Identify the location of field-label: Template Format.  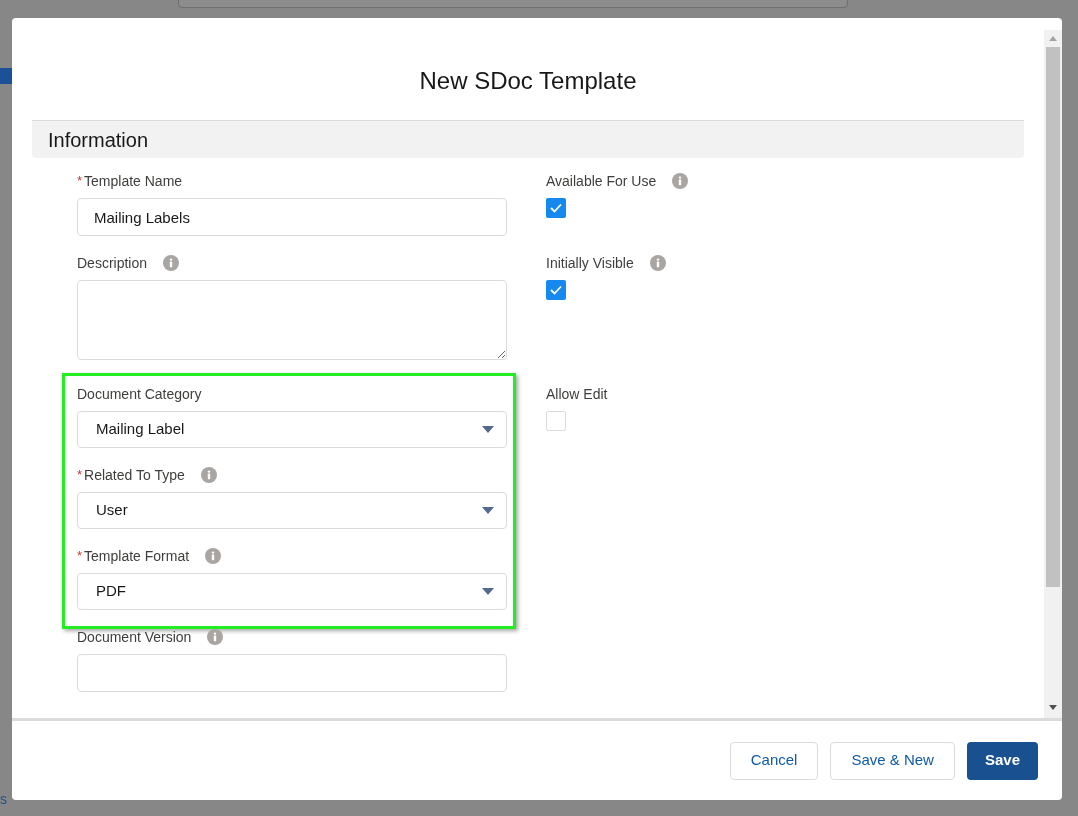
(137, 556).